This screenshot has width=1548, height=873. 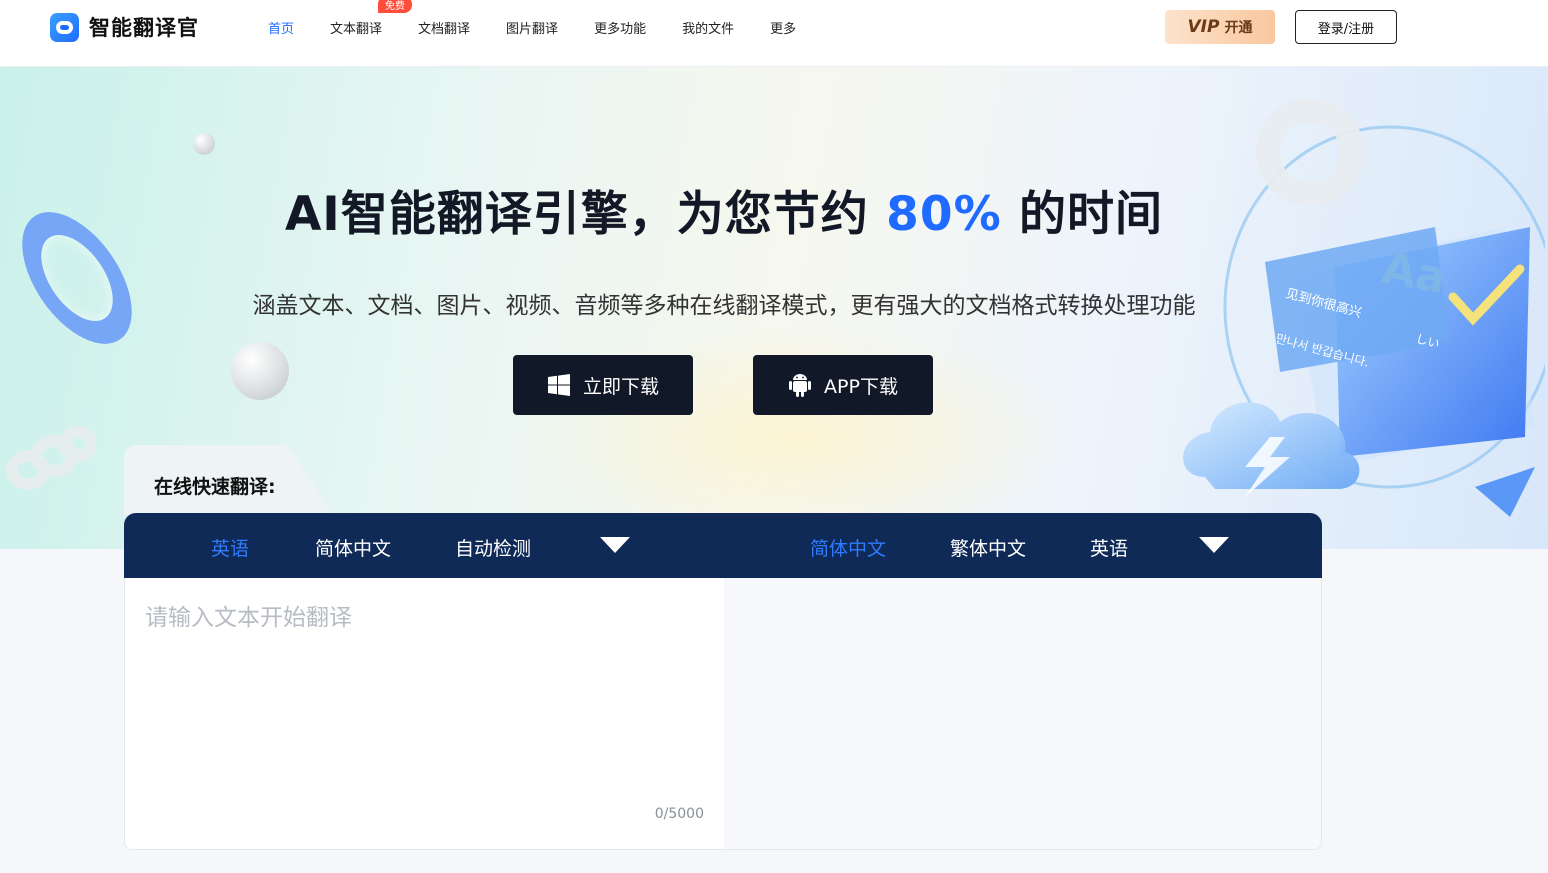 What do you see at coordinates (1214, 545) in the screenshot?
I see `target-lang-dropdown-icon` at bounding box center [1214, 545].